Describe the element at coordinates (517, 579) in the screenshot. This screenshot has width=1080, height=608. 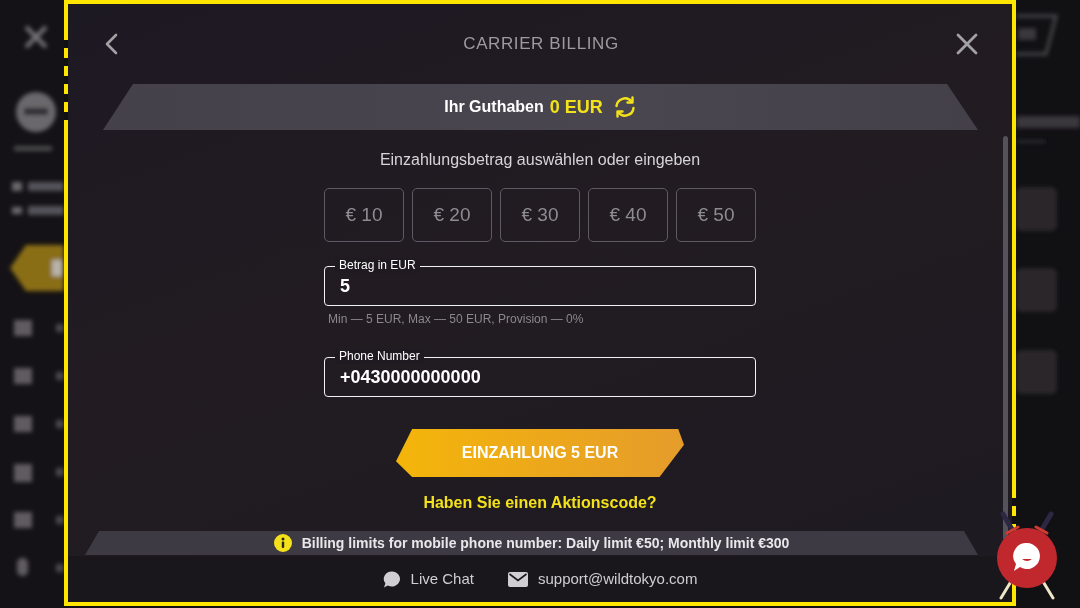
I see `envelope-icon` at that location.